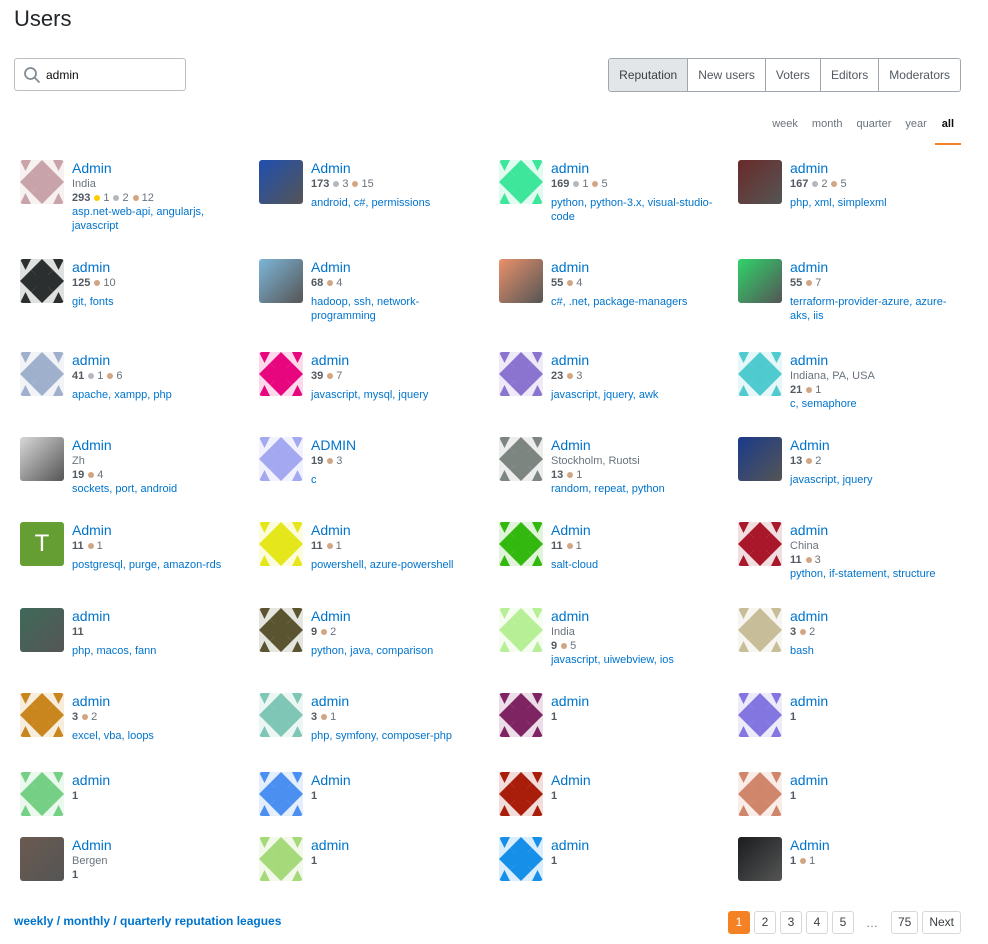 The width and height of the screenshot is (988, 944). I want to click on user-search-box, so click(100, 74).